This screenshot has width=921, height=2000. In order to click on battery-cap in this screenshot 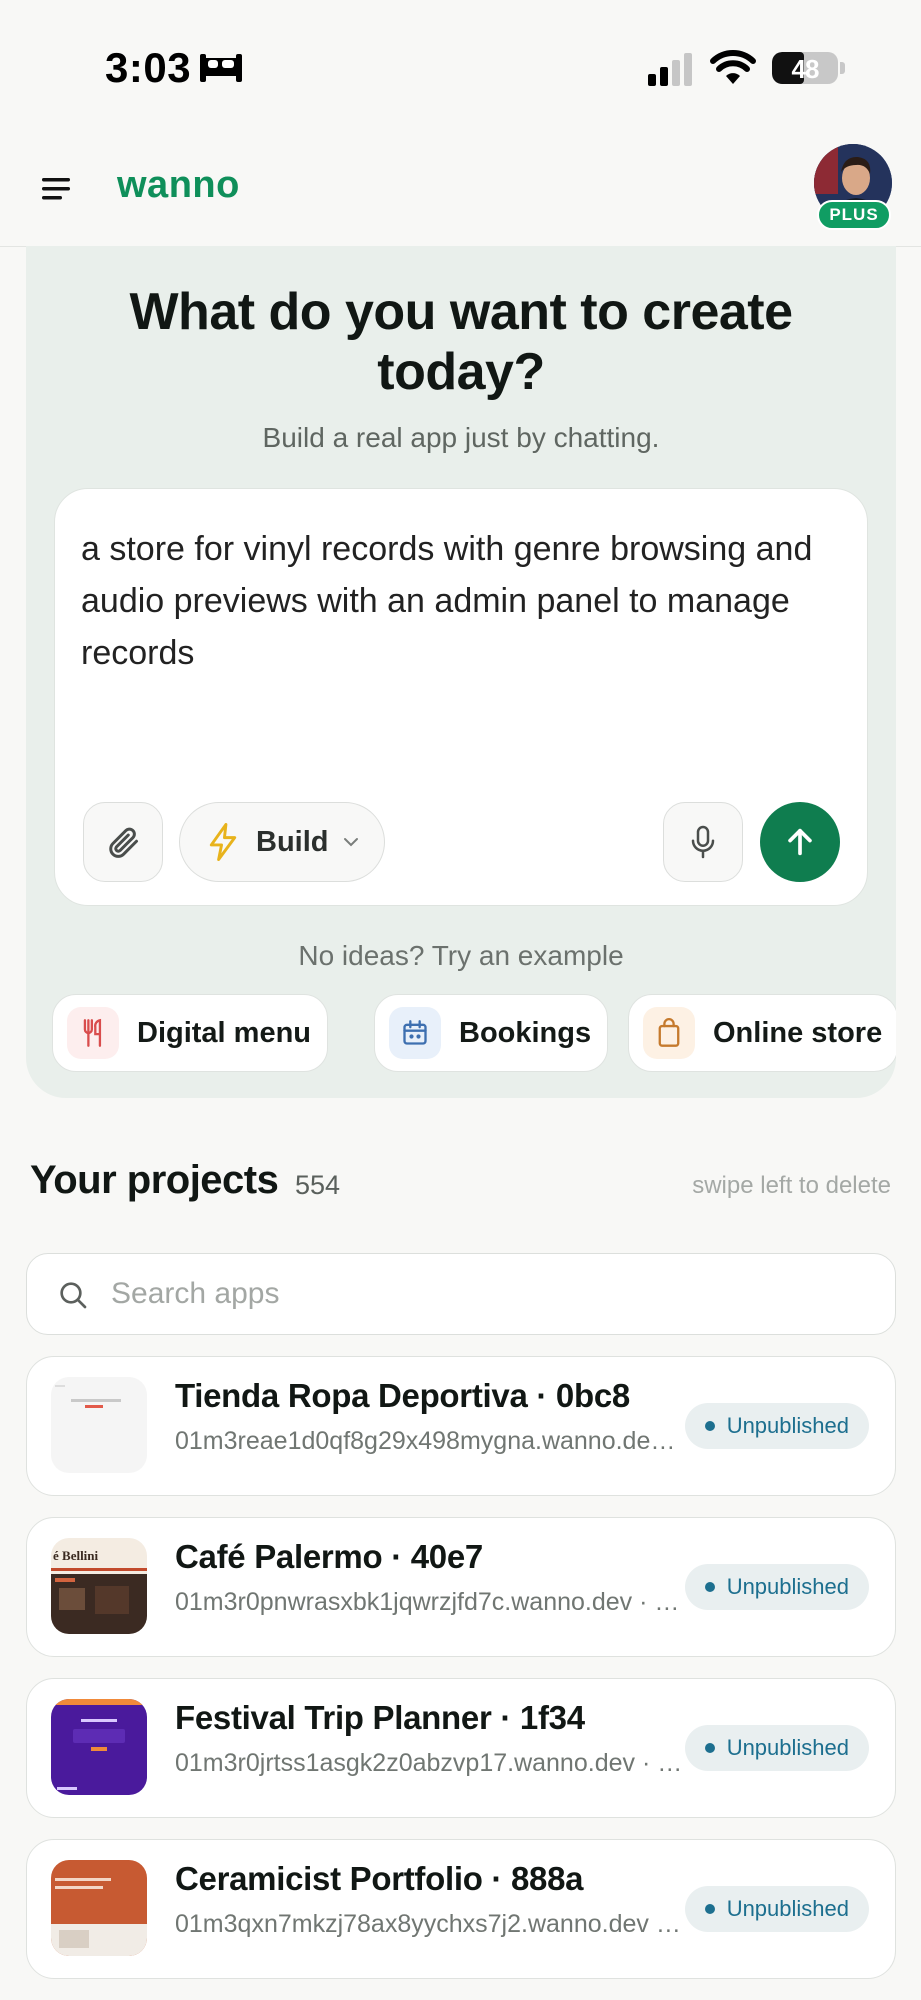, I will do `click(842, 68)`.